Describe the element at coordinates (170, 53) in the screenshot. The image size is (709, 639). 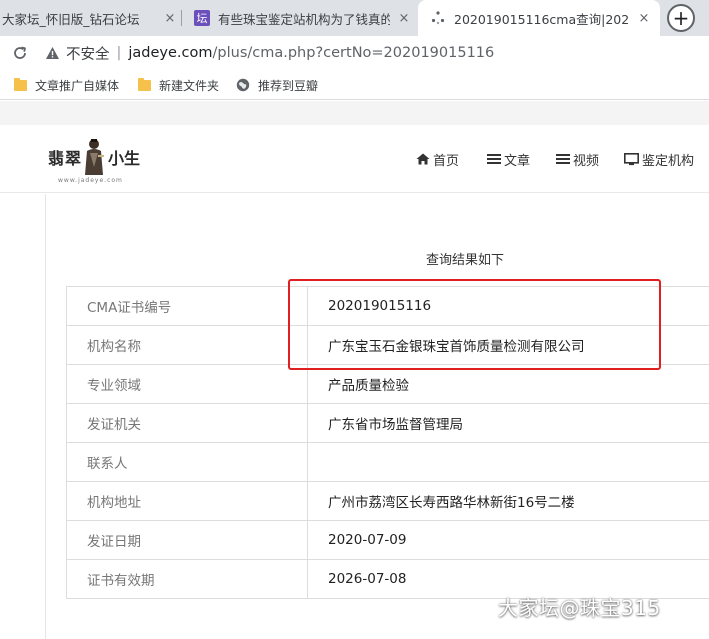
I see `url-host: jadeye.com` at that location.